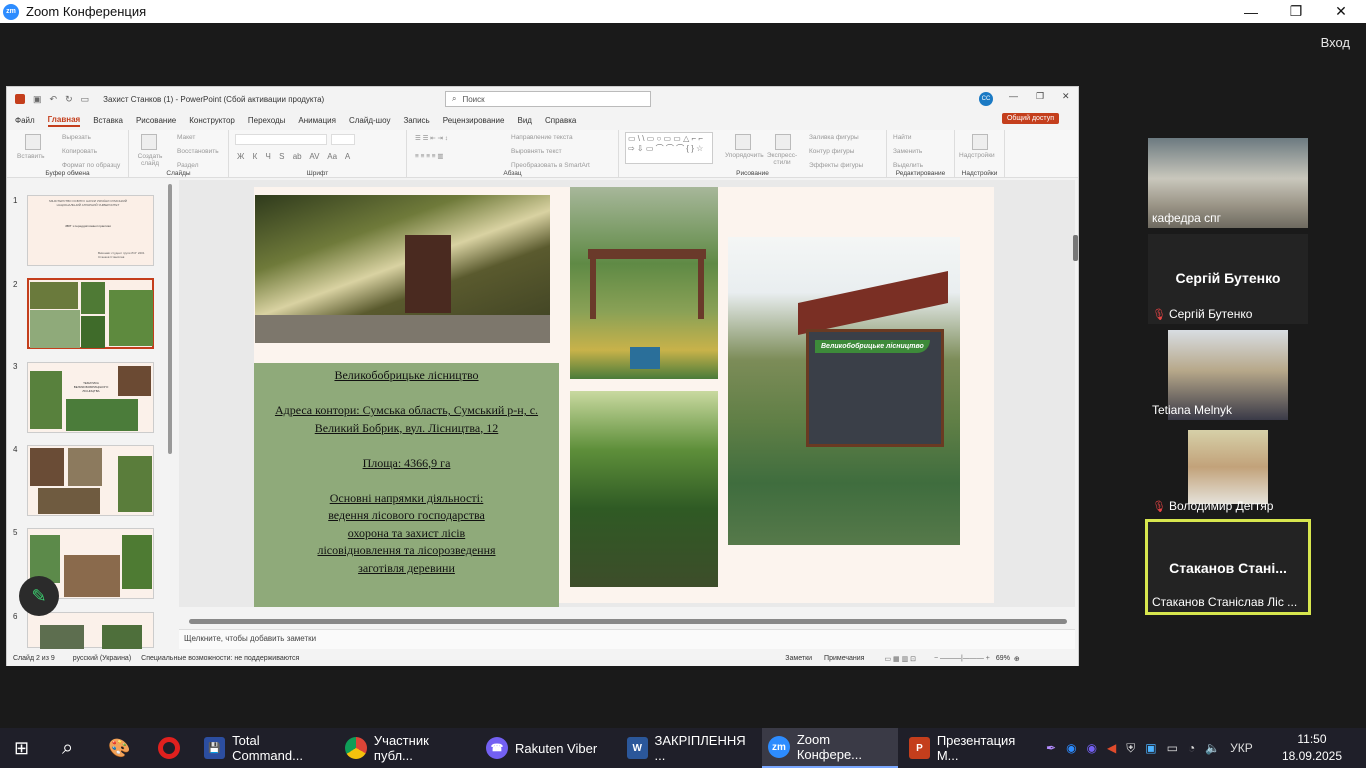 This screenshot has height=768, width=1366. I want to click on case-button: Aa, so click(332, 156).